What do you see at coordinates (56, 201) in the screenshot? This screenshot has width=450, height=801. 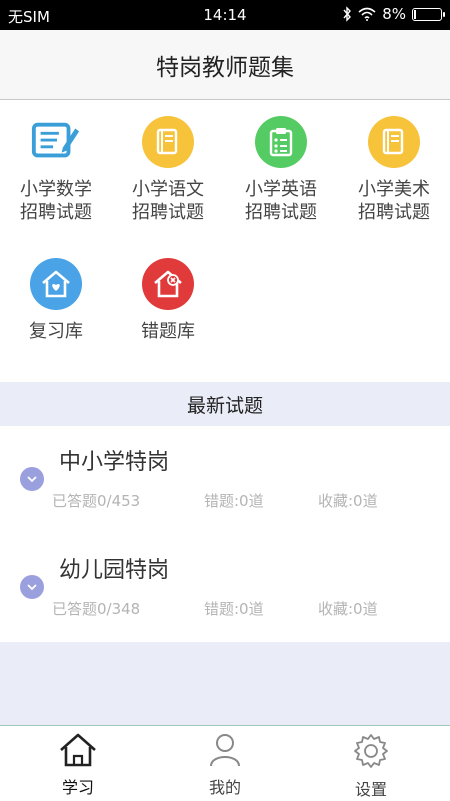 I see `category-label: 小学数学 招聘试题` at bounding box center [56, 201].